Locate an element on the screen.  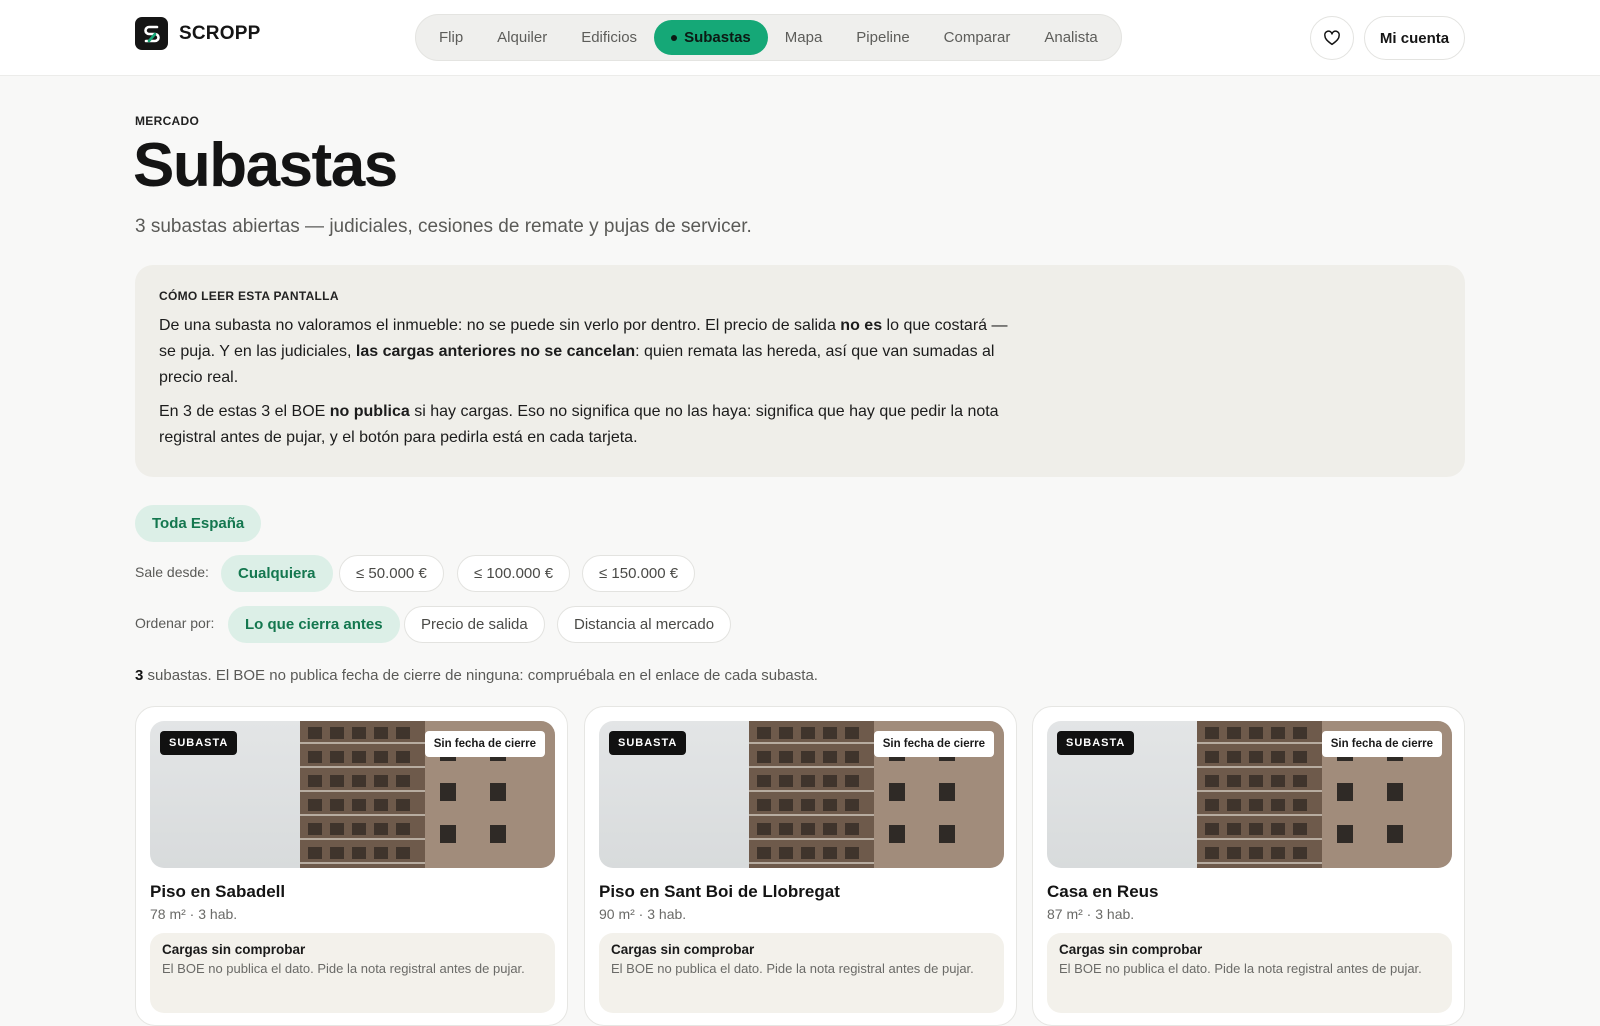
price-chip-50k: ≤ 50.000 € is located at coordinates (391, 573).